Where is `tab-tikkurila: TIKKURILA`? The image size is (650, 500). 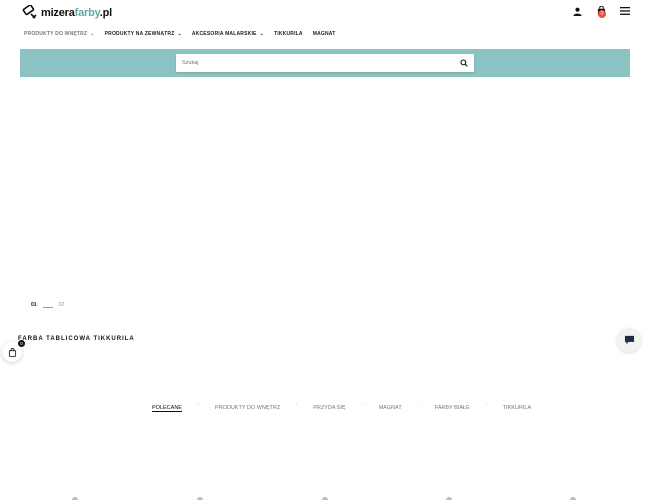 tab-tikkurila: TIKKURILA is located at coordinates (517, 408).